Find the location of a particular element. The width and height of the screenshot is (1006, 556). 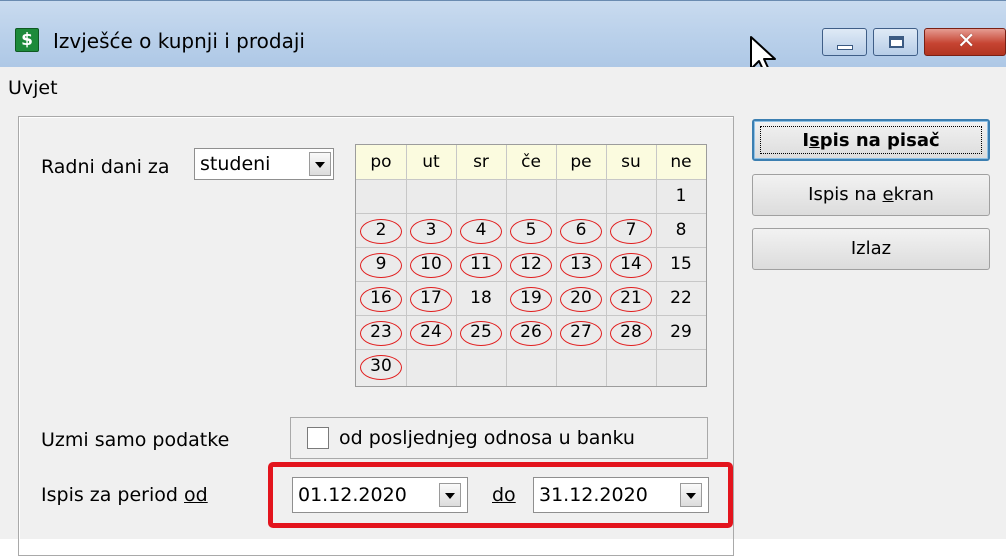

period-label-text: Ispis za period is located at coordinates (113, 495).